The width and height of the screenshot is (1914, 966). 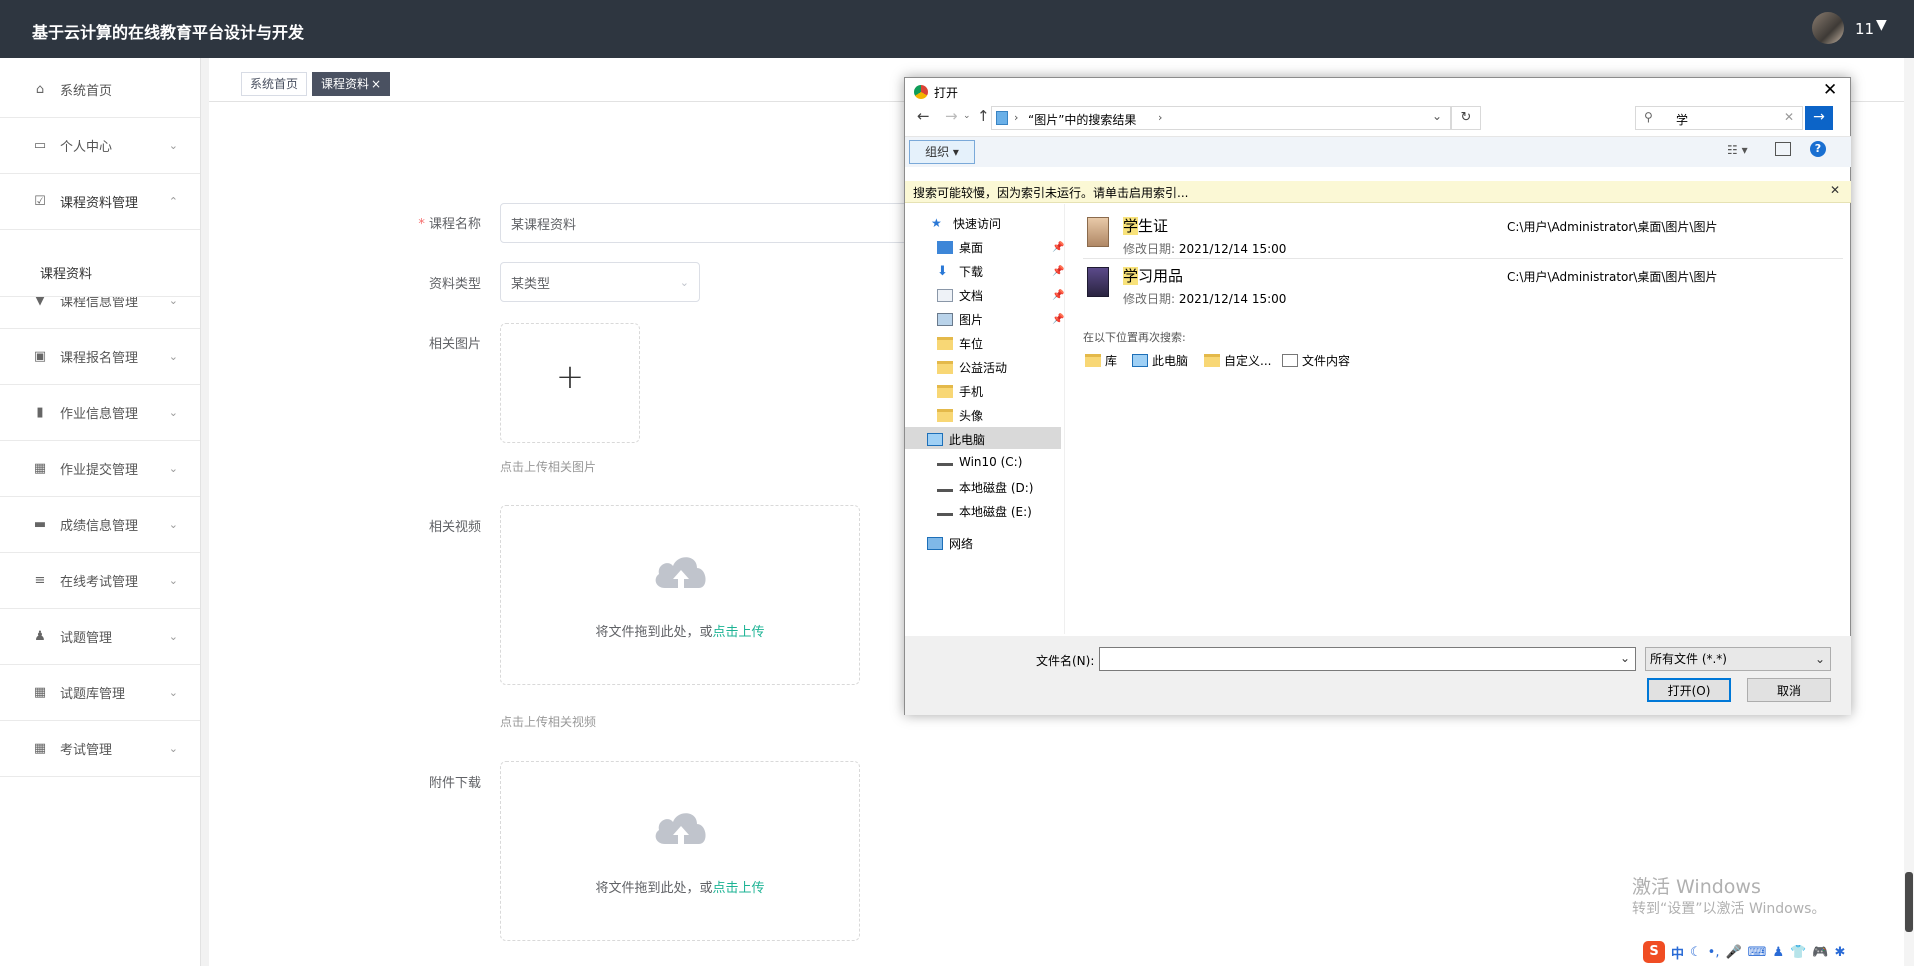 I want to click on nav-desktop: 桌面, so click(x=960, y=247).